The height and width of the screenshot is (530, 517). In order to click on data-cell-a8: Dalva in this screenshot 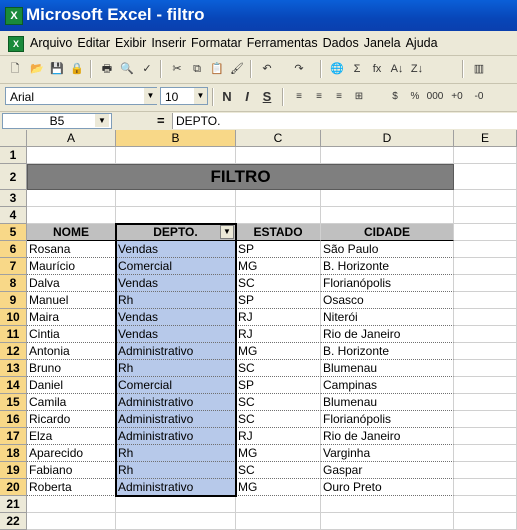, I will do `click(71, 283)`.